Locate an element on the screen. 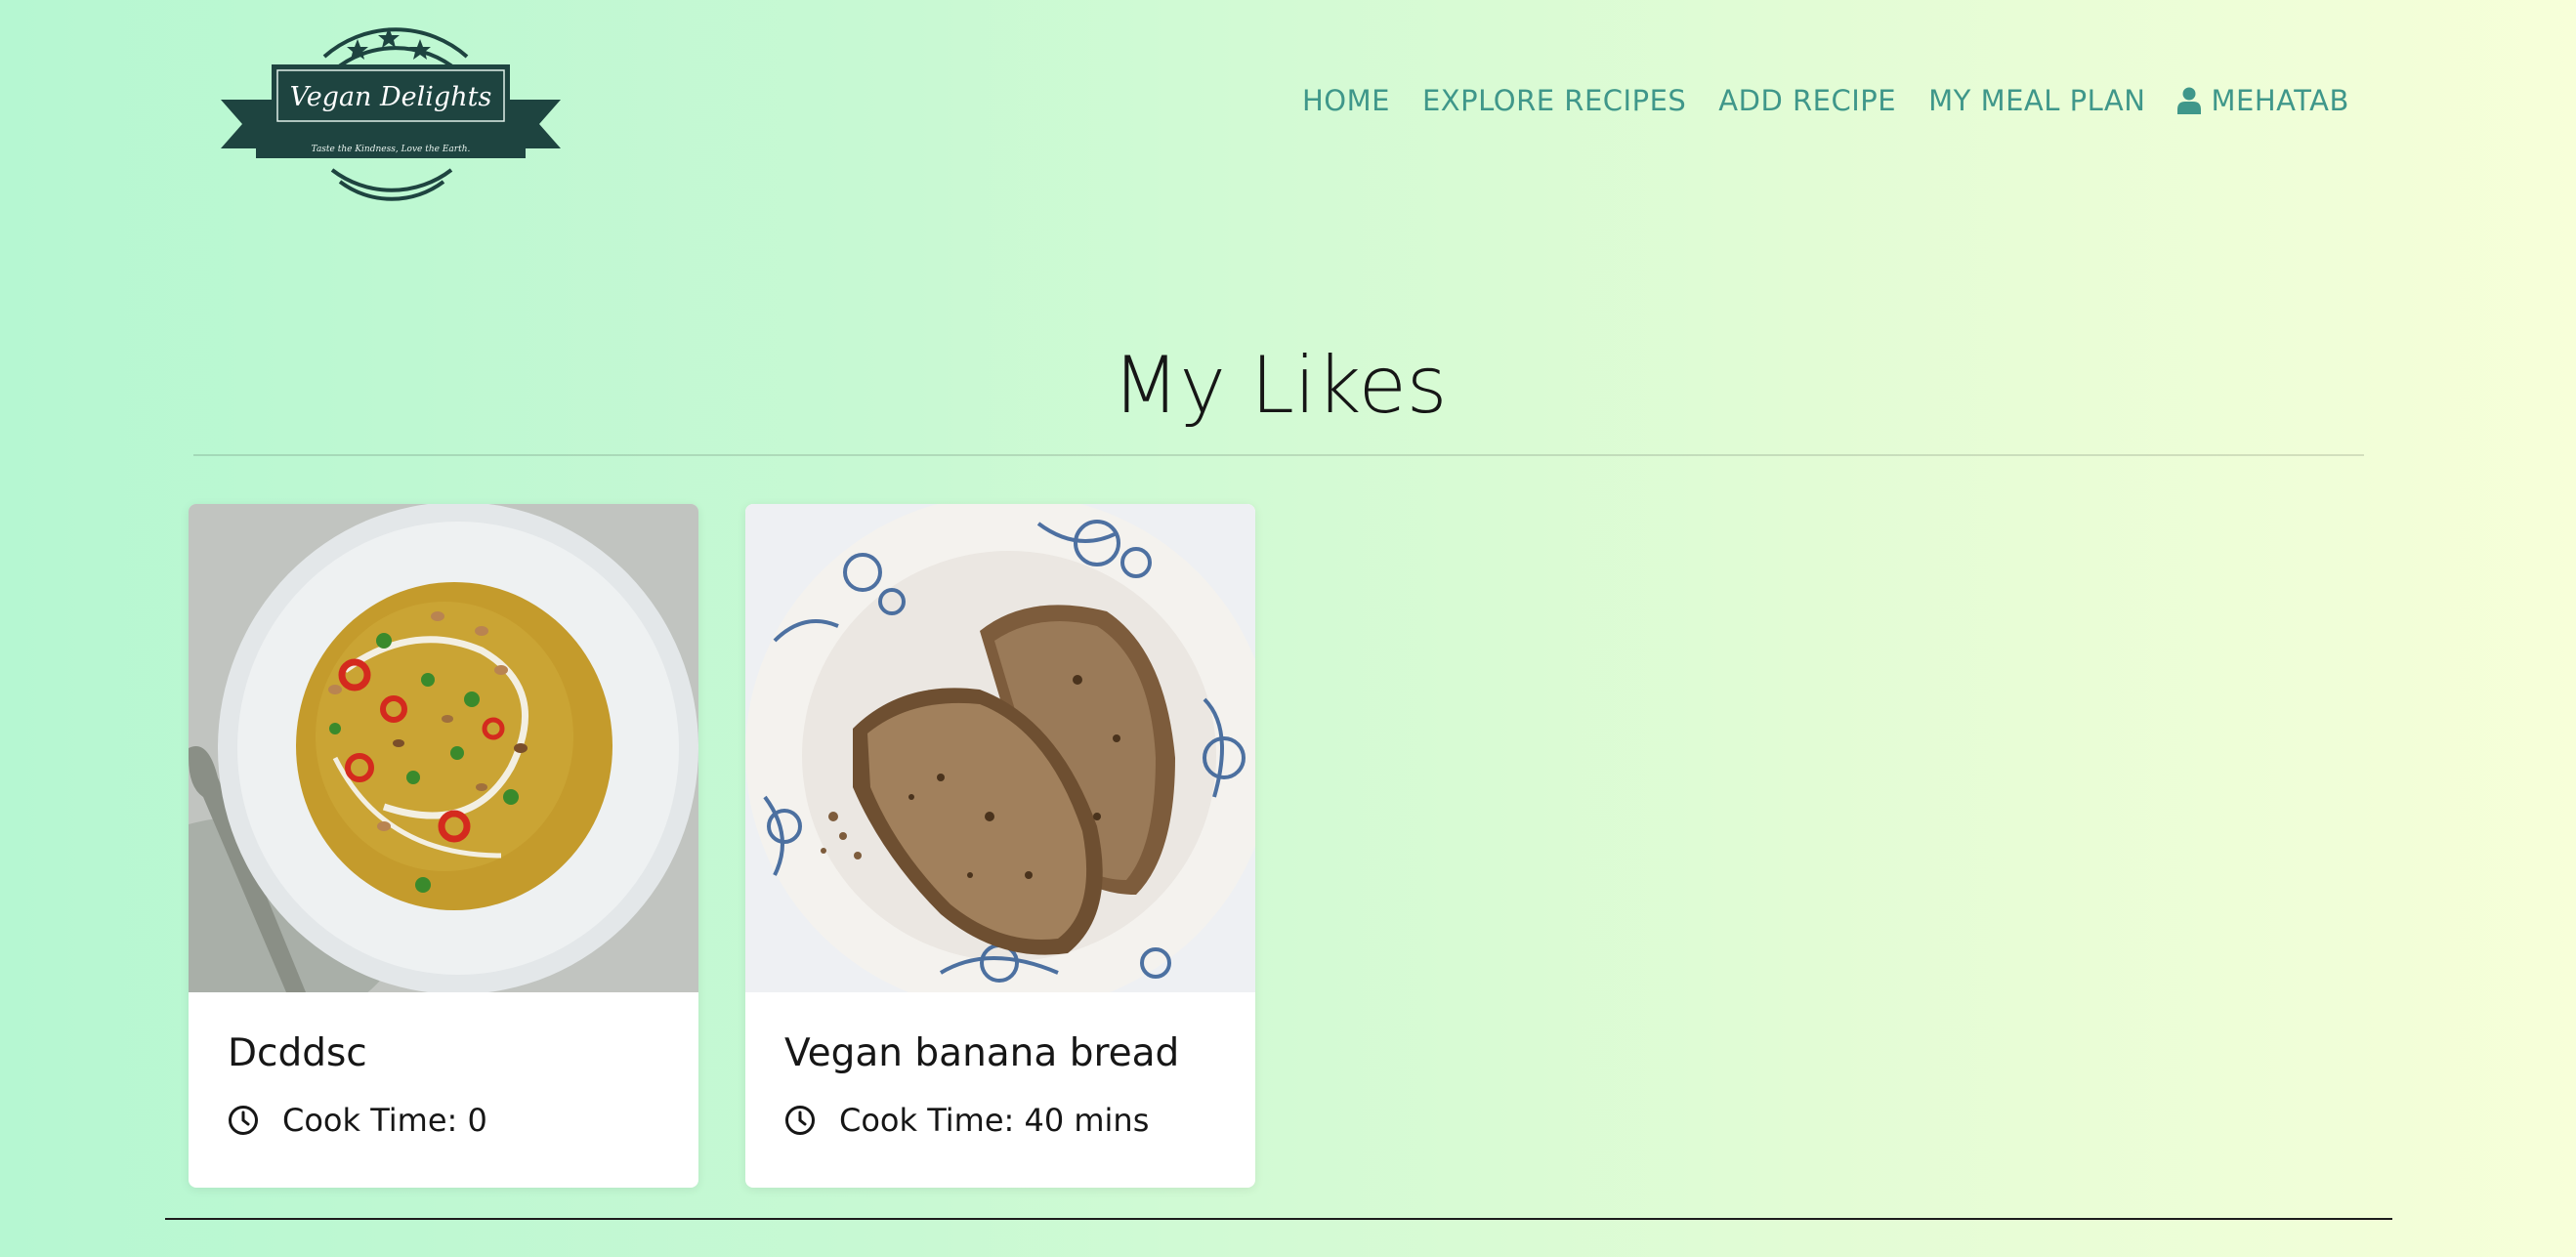 The width and height of the screenshot is (2576, 1257). recipe-title: Vegan banana bread is located at coordinates (981, 1053).